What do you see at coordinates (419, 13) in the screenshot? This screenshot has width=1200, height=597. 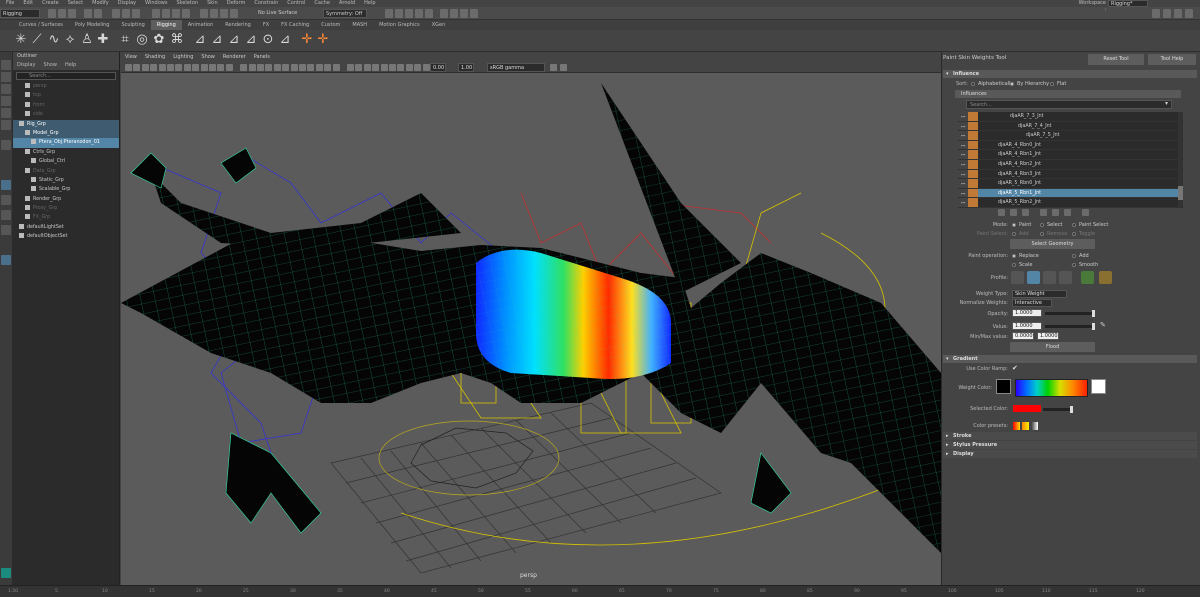 I see `tool-settings-icon` at bounding box center [419, 13].